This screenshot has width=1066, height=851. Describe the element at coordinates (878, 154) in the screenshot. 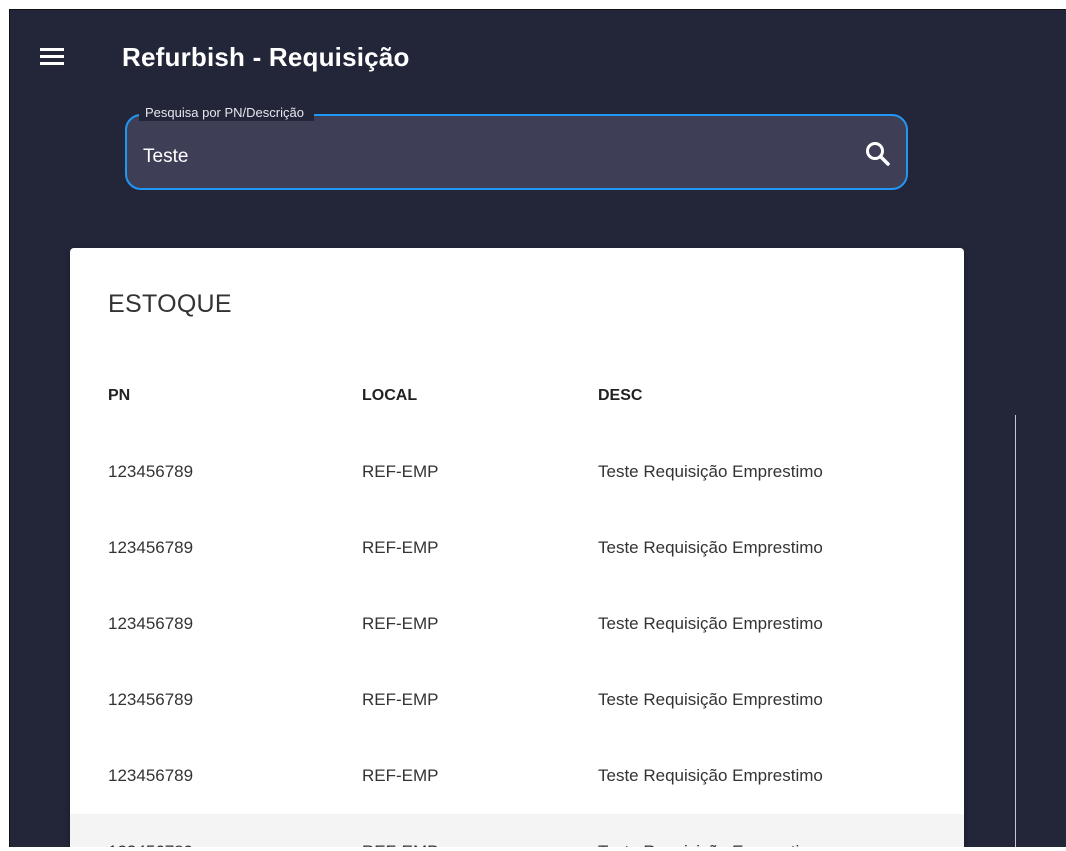

I see `search-icon` at that location.